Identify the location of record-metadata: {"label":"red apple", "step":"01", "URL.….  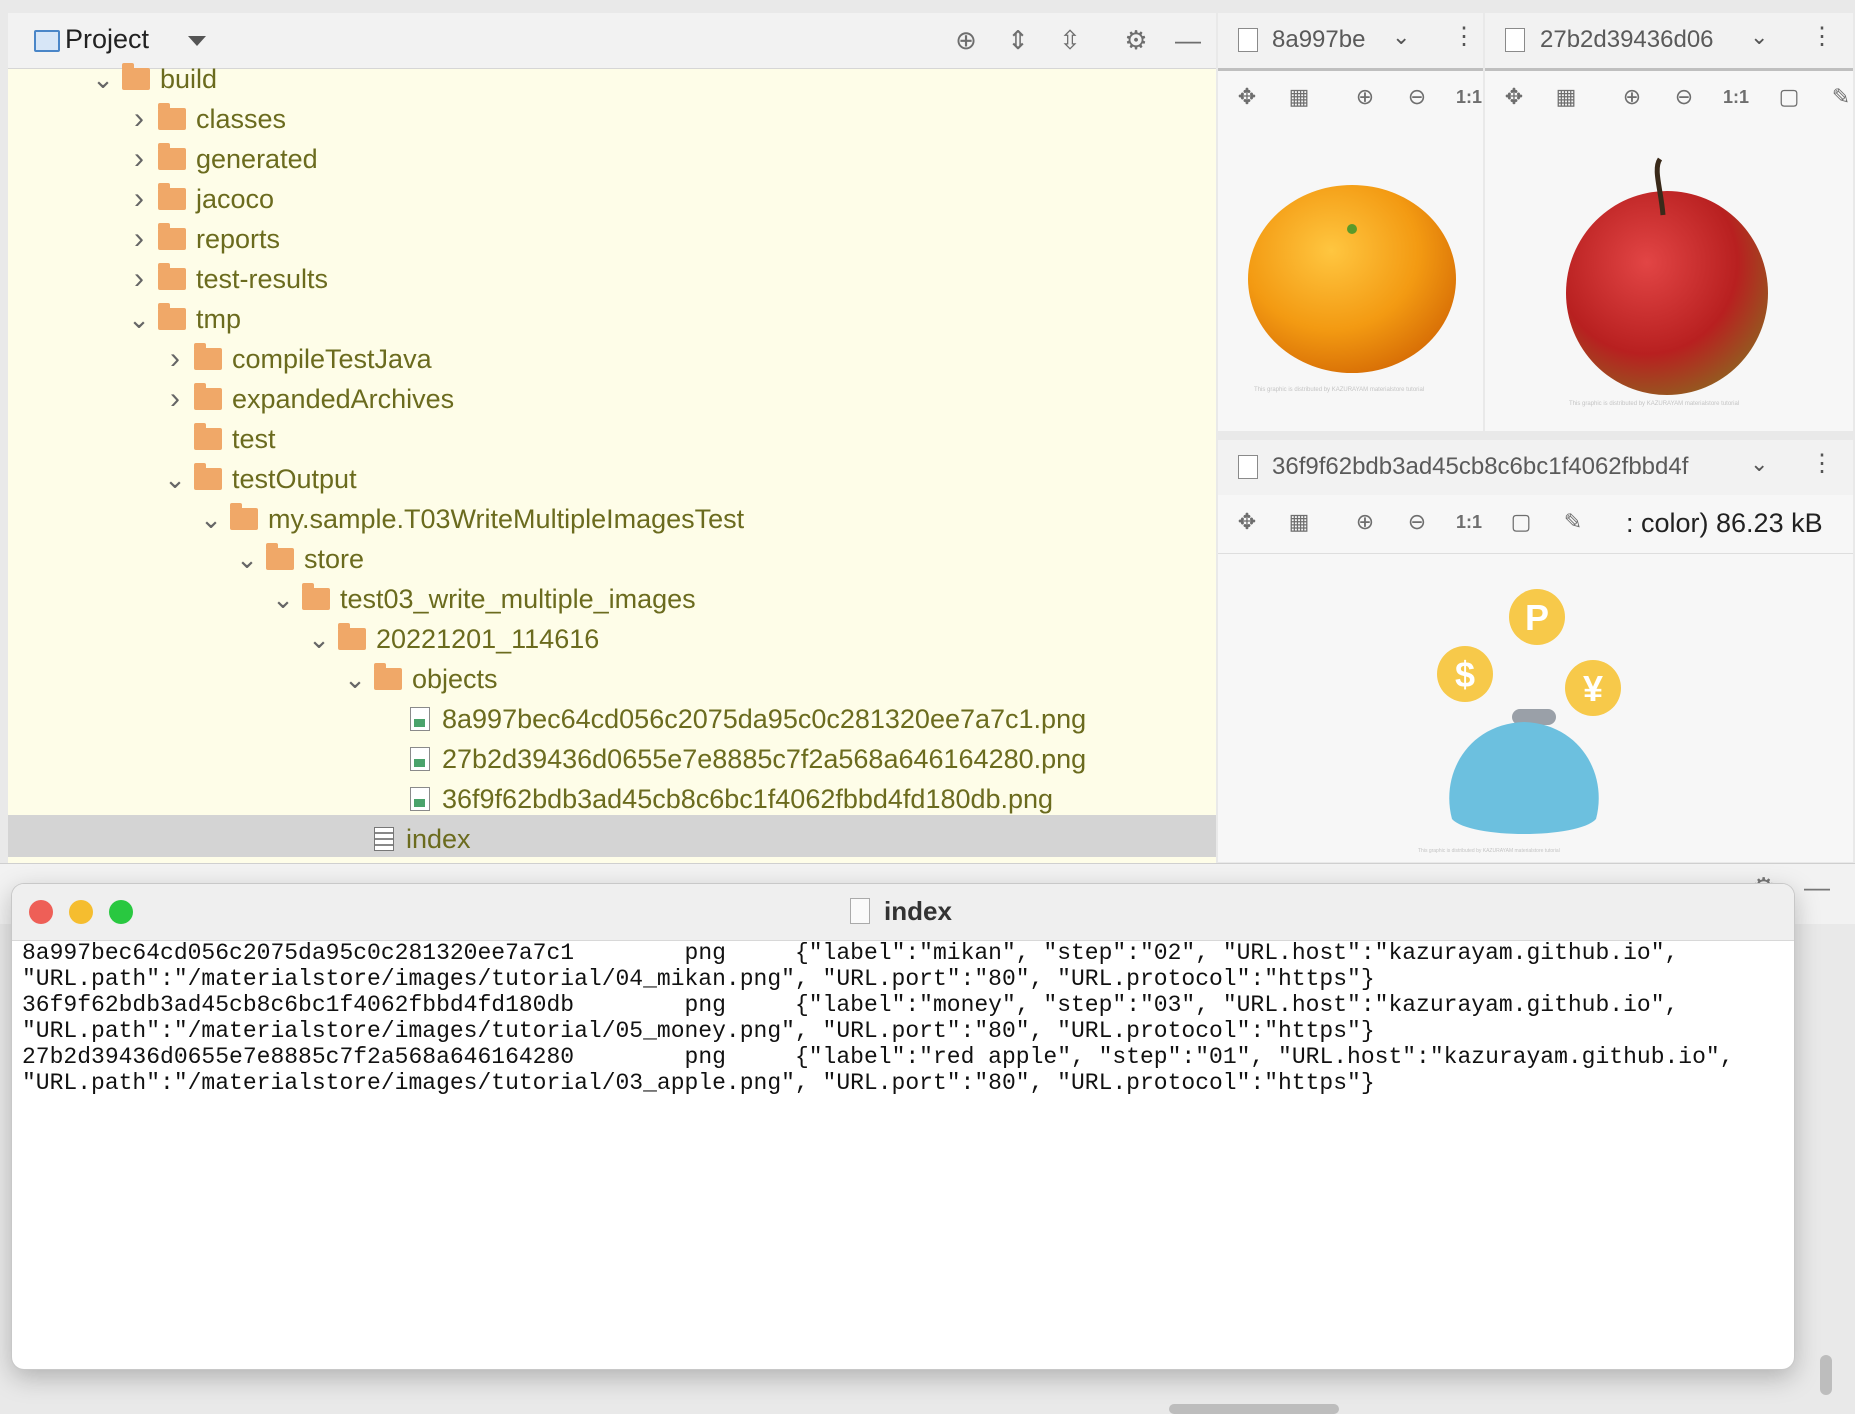
(1264, 1057).